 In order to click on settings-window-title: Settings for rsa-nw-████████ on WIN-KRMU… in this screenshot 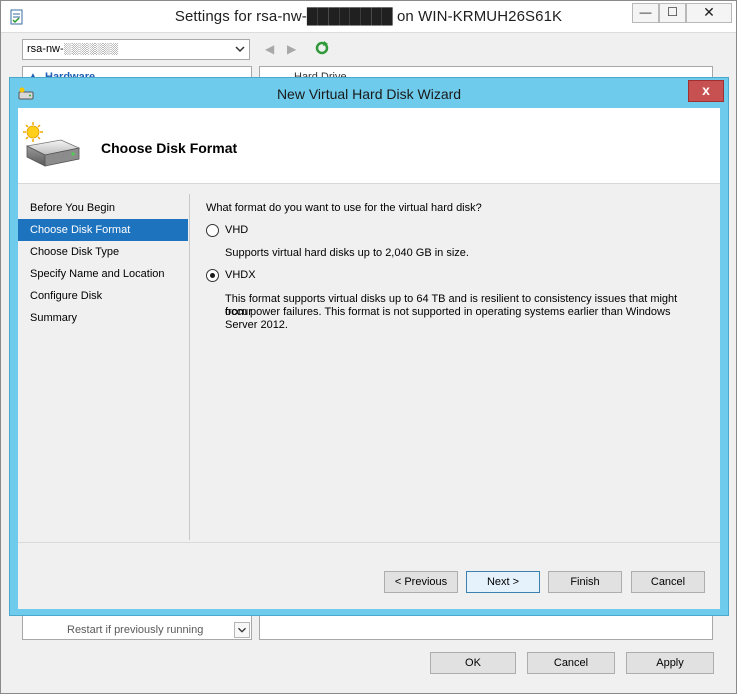, I will do `click(368, 16)`.